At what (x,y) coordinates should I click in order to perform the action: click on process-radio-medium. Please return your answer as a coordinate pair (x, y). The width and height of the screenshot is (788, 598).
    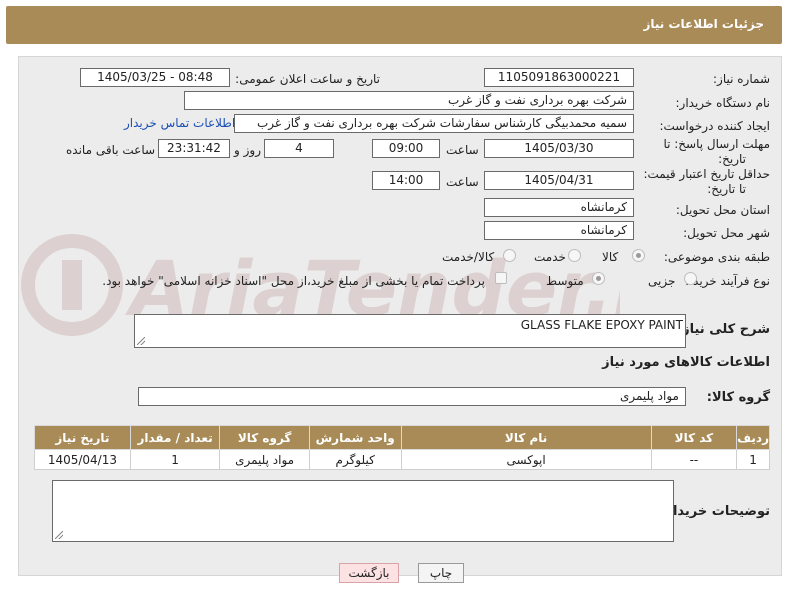
    Looking at the image, I should click on (598, 278).